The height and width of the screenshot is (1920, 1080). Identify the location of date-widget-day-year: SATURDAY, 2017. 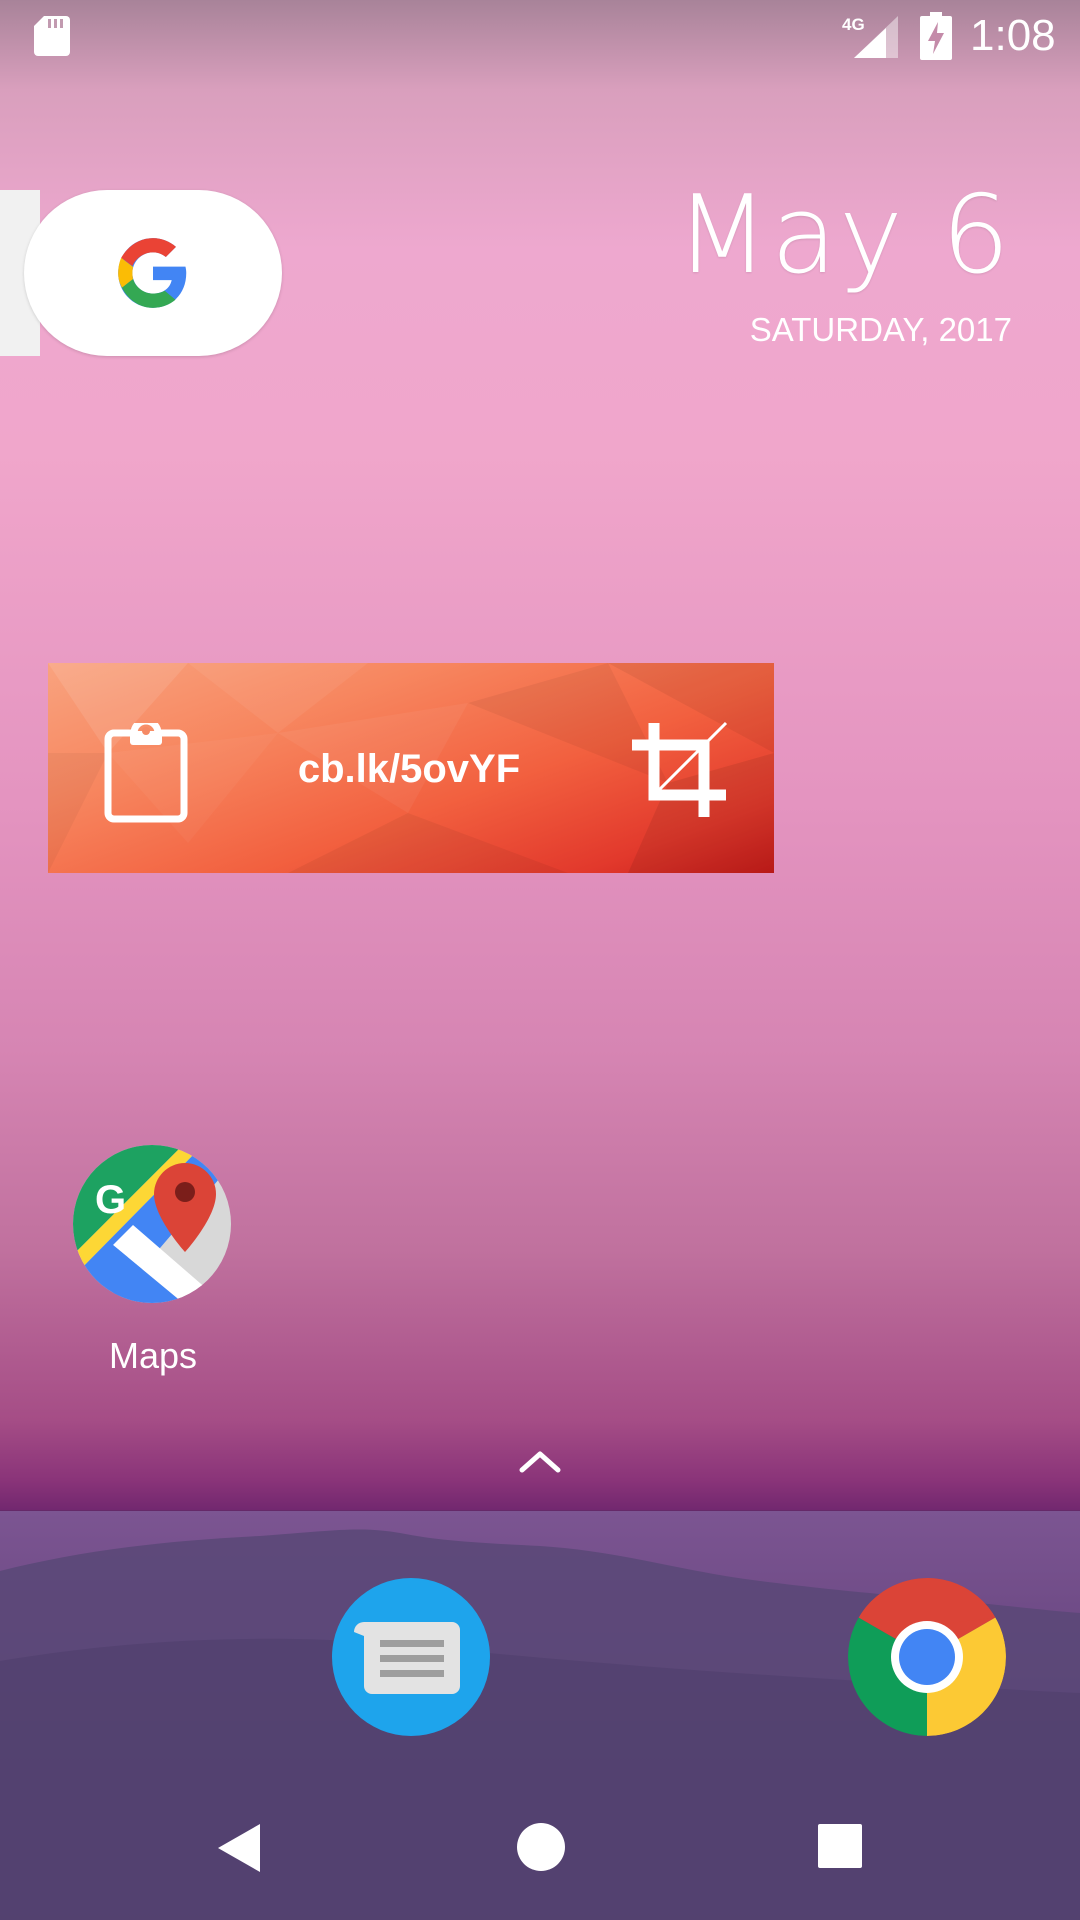
(880, 329).